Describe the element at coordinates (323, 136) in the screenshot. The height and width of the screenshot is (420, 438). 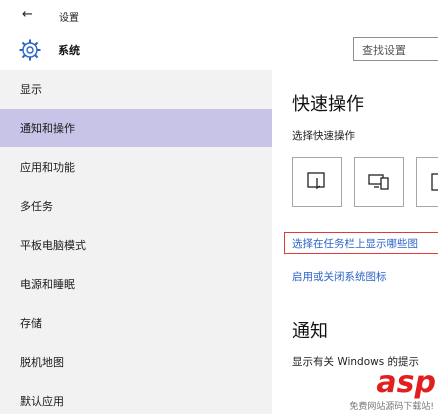
I see `choose-quick-actions-label: 选择快速操作` at that location.